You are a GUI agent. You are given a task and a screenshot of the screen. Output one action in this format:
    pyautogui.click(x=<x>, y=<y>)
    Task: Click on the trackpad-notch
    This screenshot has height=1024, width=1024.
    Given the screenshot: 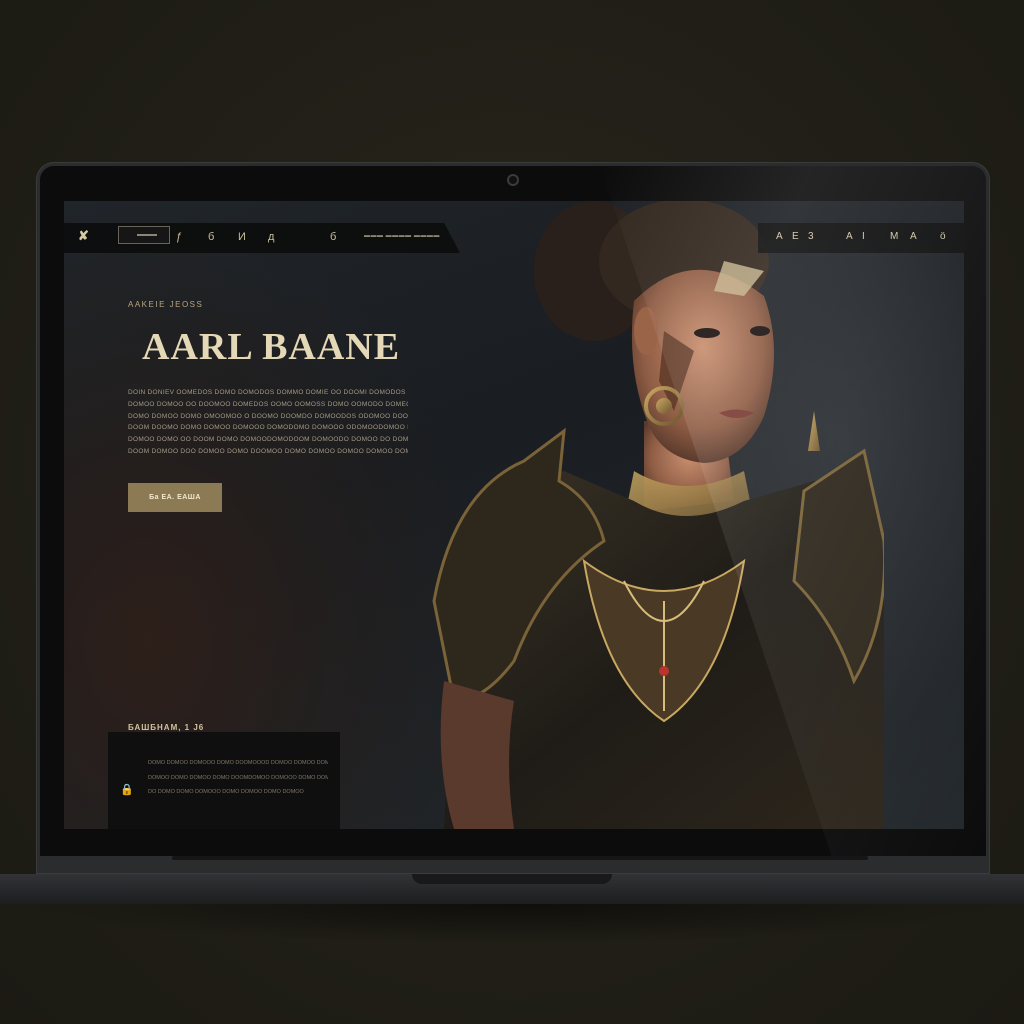 What is the action you would take?
    pyautogui.click(x=512, y=879)
    